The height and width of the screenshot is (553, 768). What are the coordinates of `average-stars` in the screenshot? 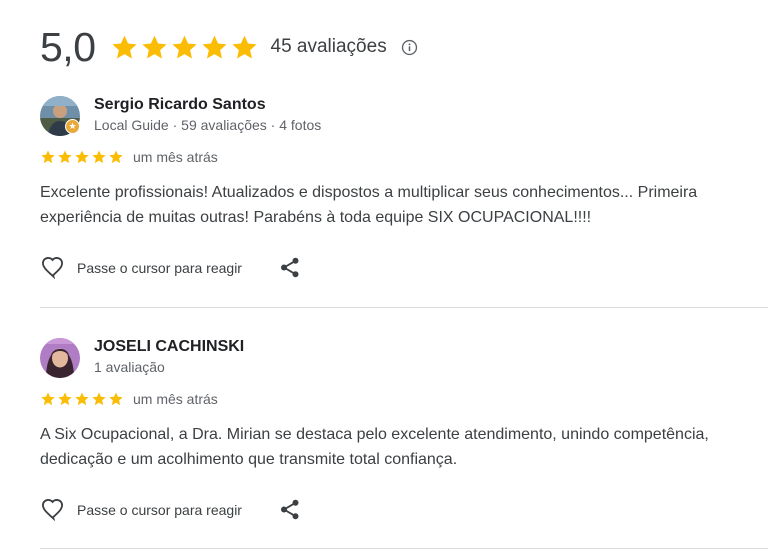 It's located at (184, 47).